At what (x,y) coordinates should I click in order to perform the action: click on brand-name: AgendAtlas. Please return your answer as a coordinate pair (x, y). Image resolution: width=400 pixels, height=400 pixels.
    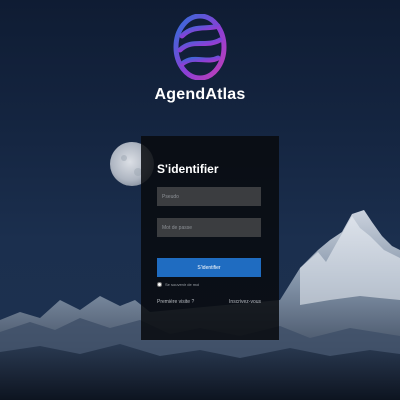
    Looking at the image, I should click on (200, 94).